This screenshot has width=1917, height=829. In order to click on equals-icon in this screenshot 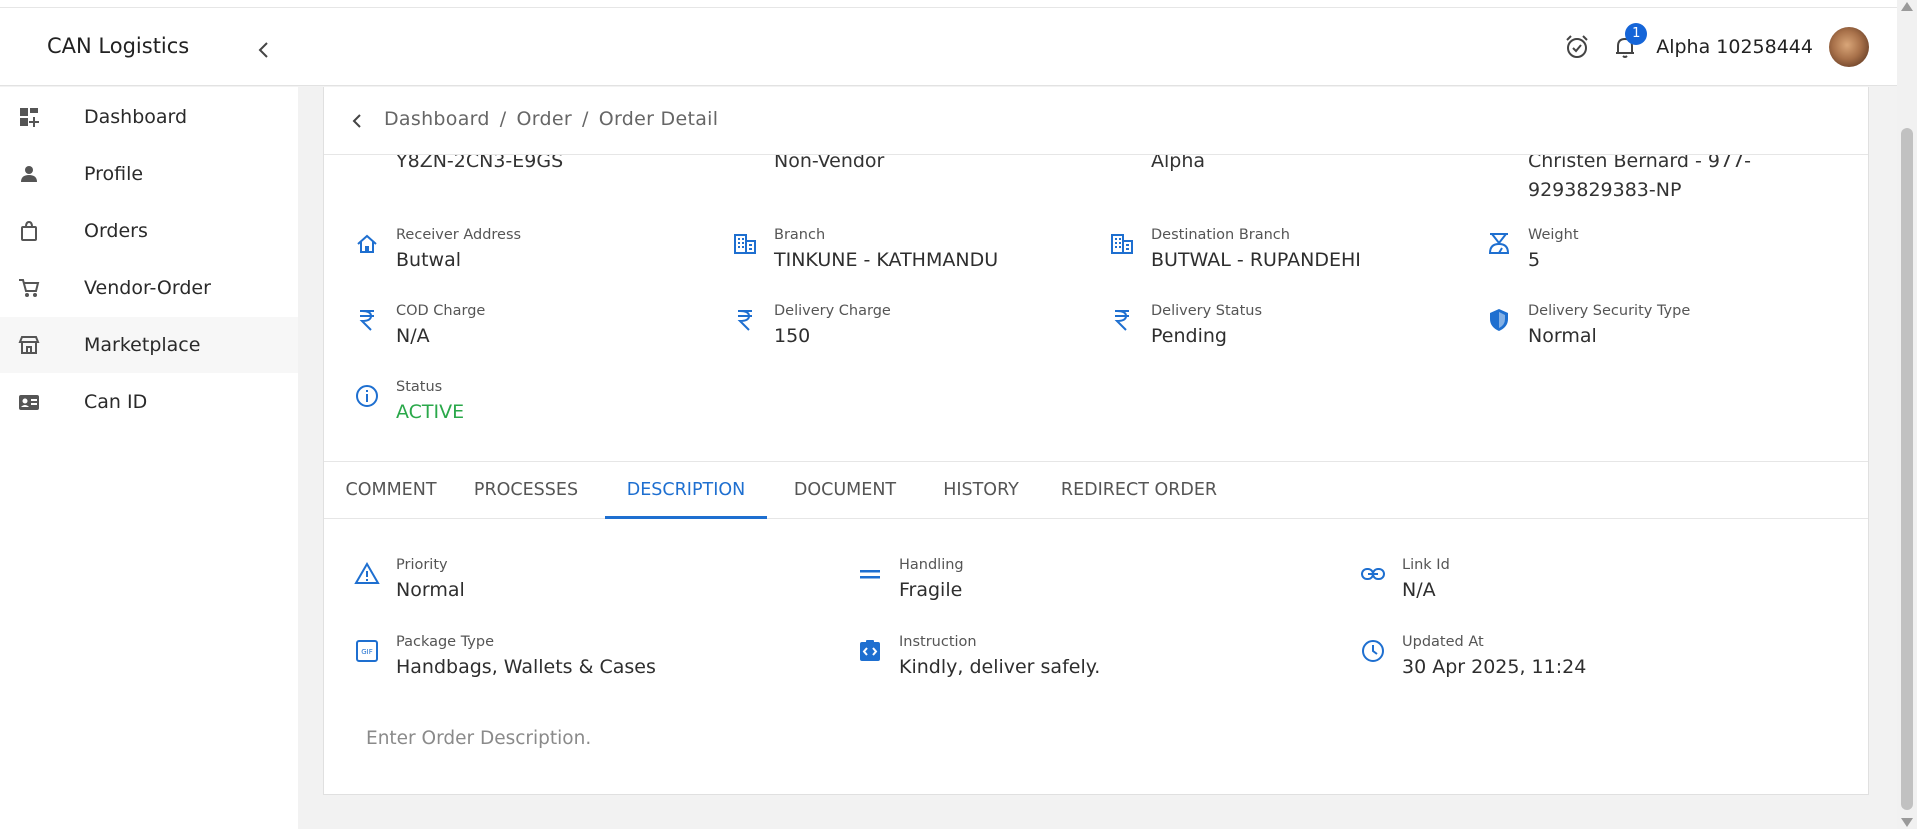, I will do `click(870, 574)`.